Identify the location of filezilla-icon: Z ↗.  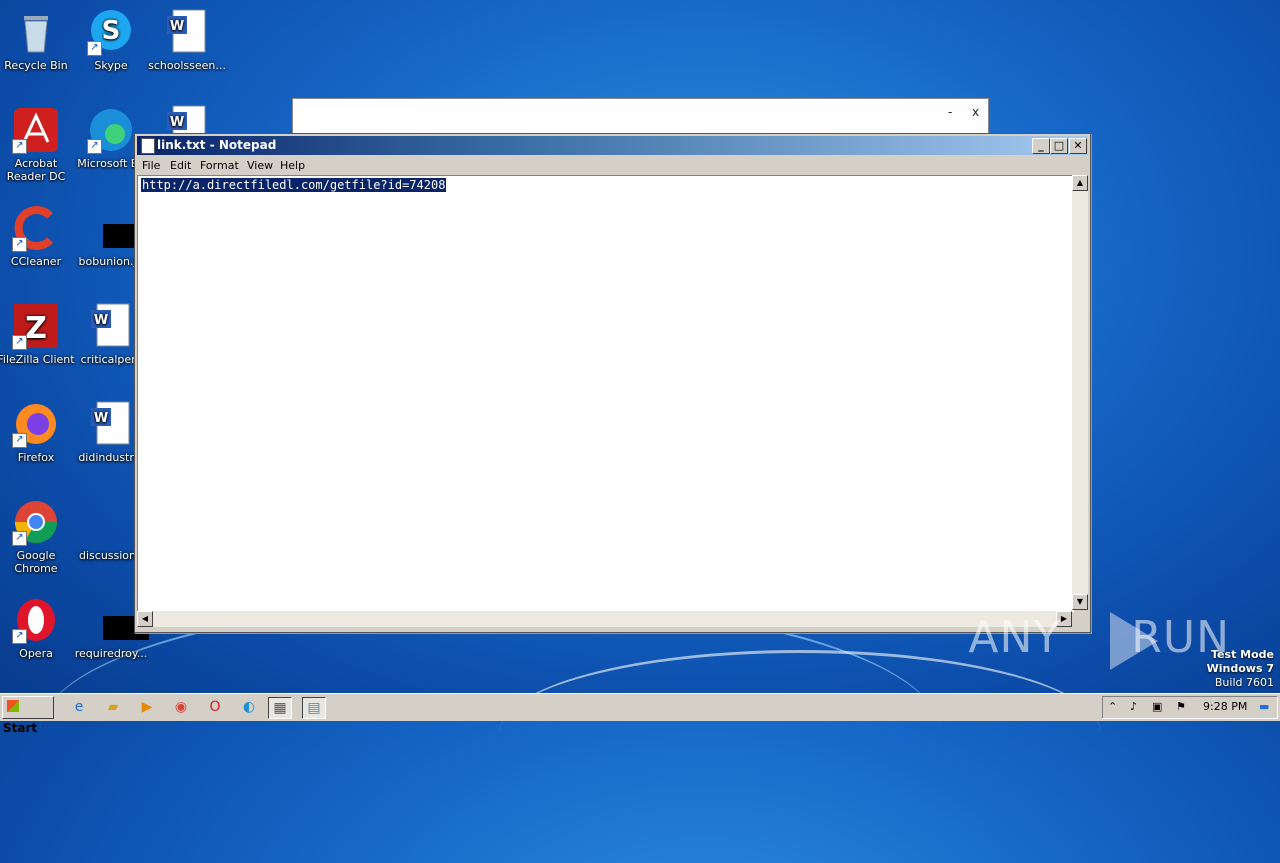
(36, 326).